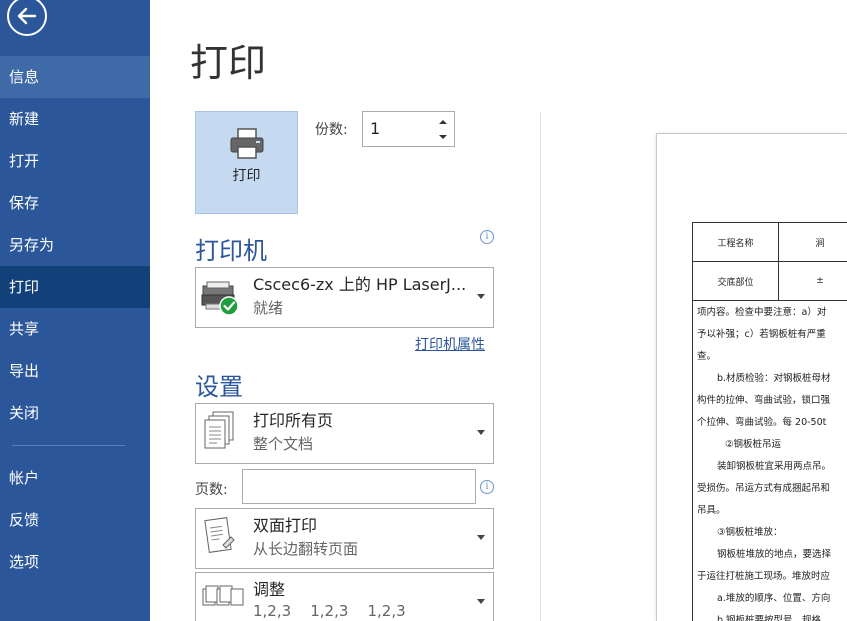  I want to click on print-range-dropdown: 打印所有页 整个文档, so click(344, 433).